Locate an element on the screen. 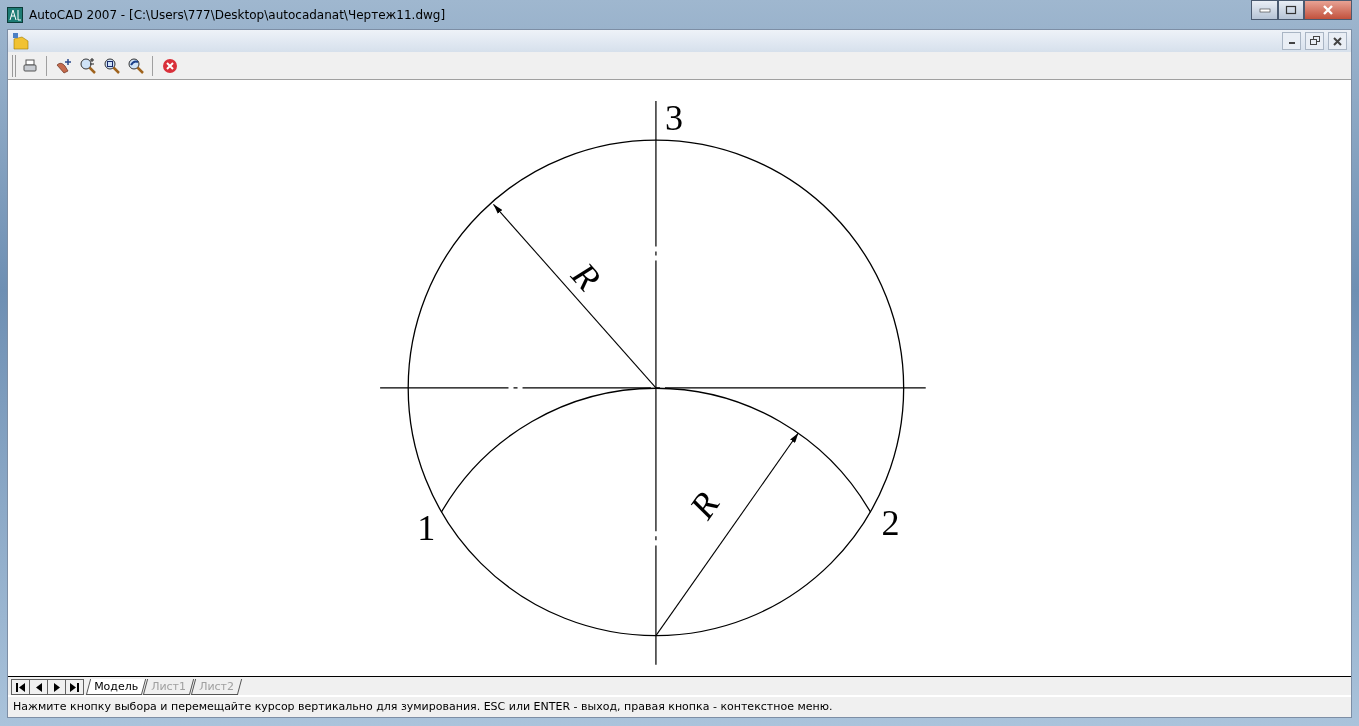  point-label: 1 is located at coordinates (426, 528).